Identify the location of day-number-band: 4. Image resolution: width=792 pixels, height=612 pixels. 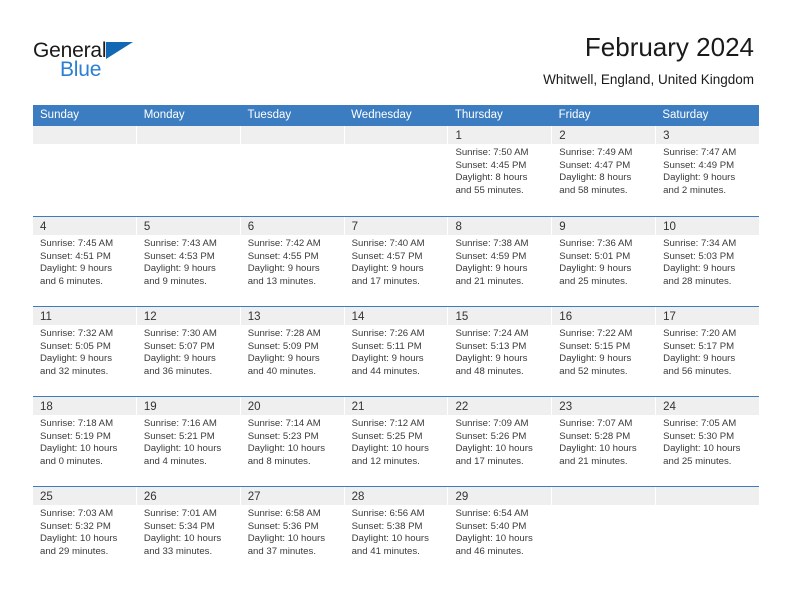
(84, 226).